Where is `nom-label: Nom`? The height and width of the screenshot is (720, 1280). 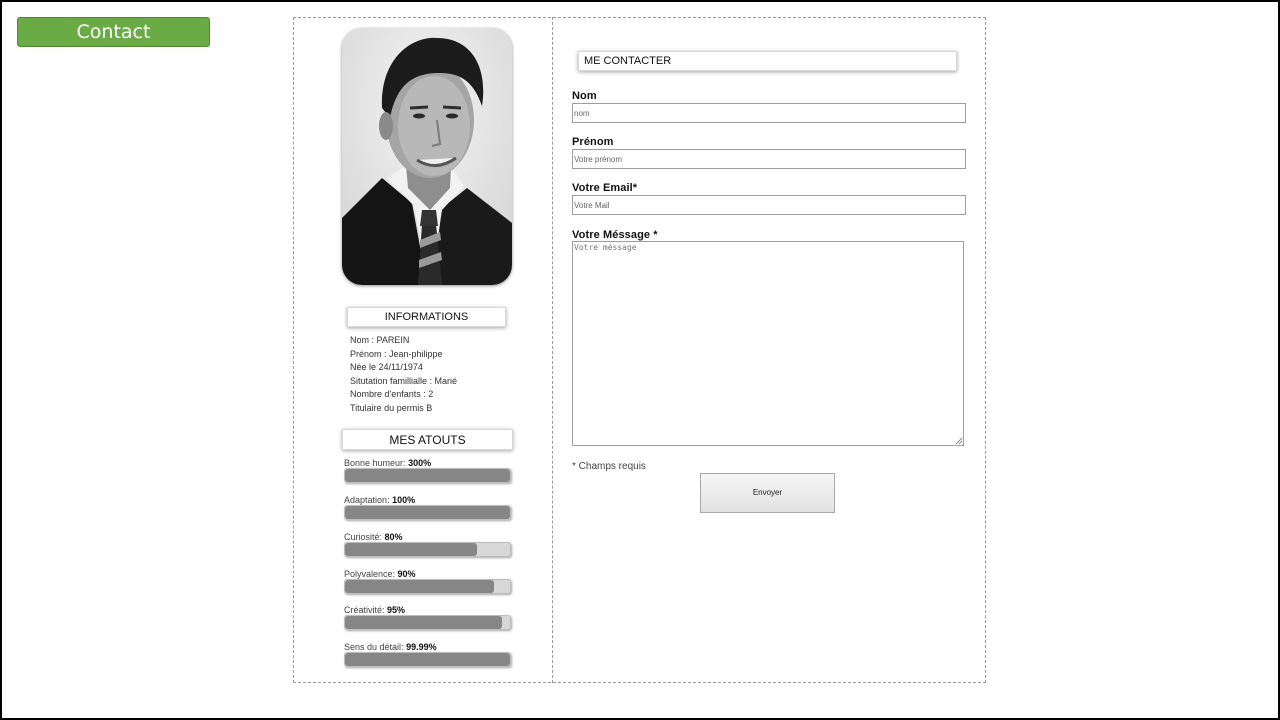 nom-label: Nom is located at coordinates (584, 96).